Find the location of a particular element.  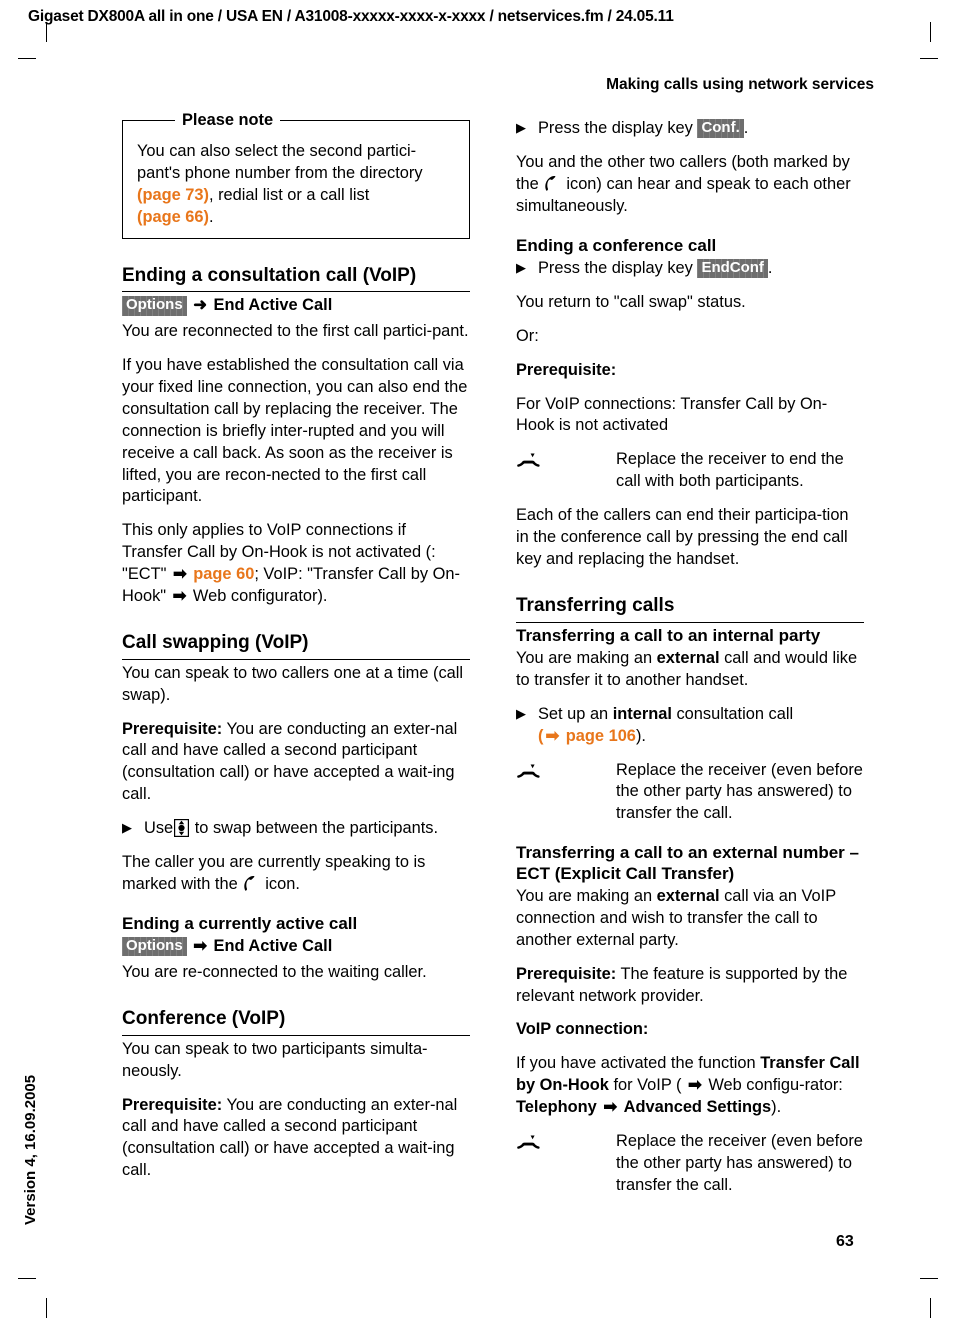

step-press-endconf-key: ▶ Press the display key EndConf. is located at coordinates (690, 269).